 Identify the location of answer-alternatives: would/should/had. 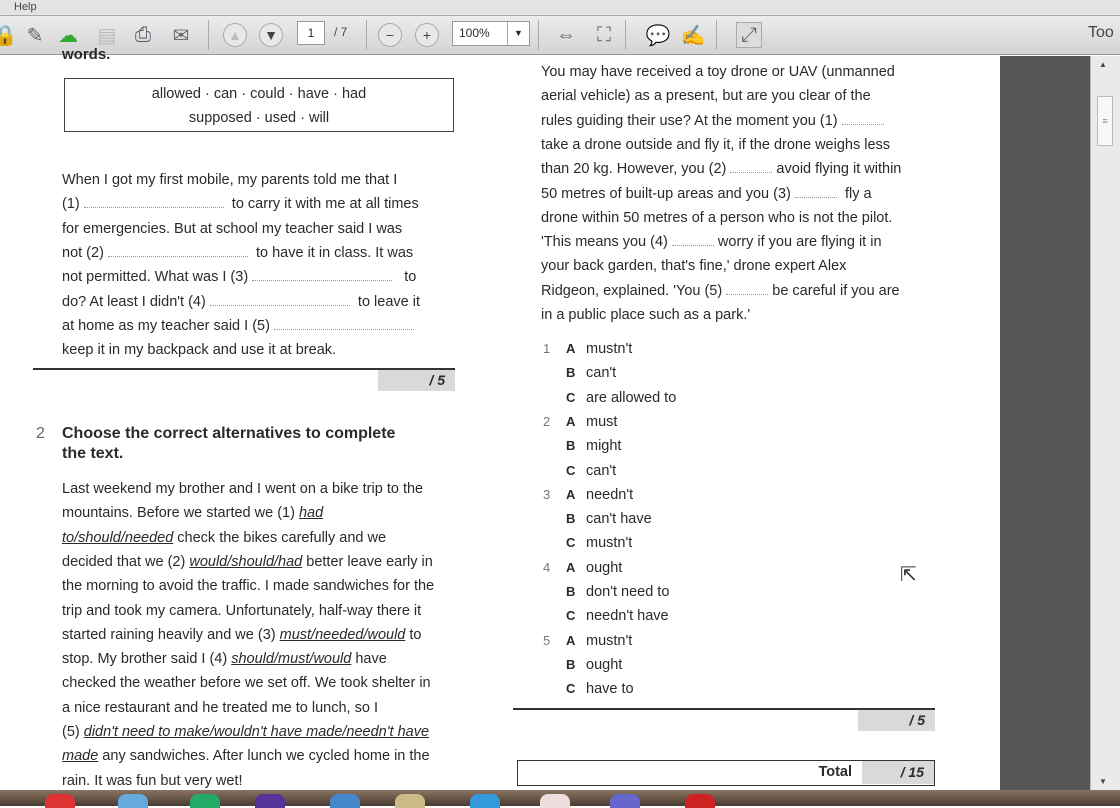
(246, 561).